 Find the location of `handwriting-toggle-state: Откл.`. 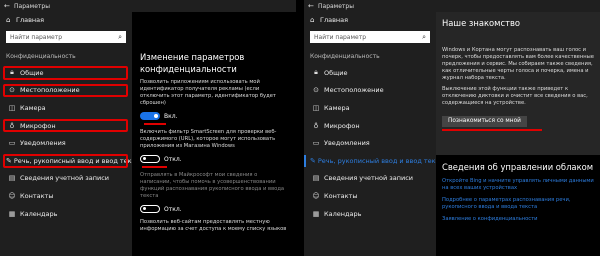

handwriting-toggle-state: Откл. is located at coordinates (173, 209).